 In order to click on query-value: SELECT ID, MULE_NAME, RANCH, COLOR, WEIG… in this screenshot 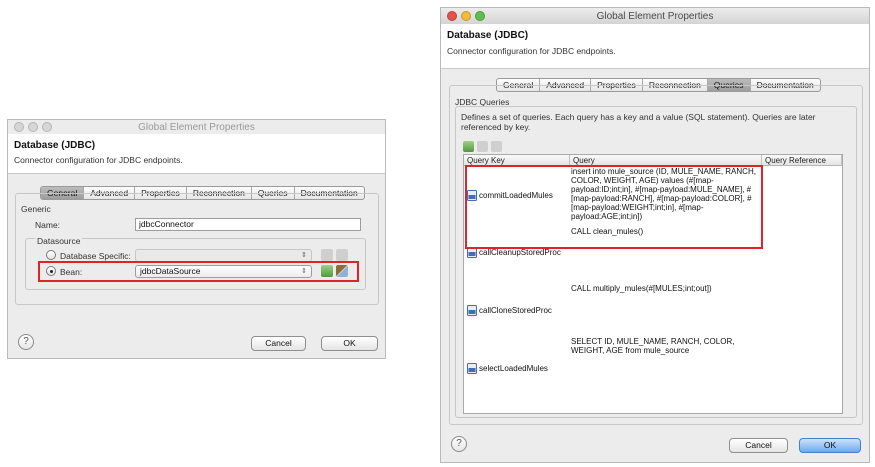, I will do `click(653, 346)`.